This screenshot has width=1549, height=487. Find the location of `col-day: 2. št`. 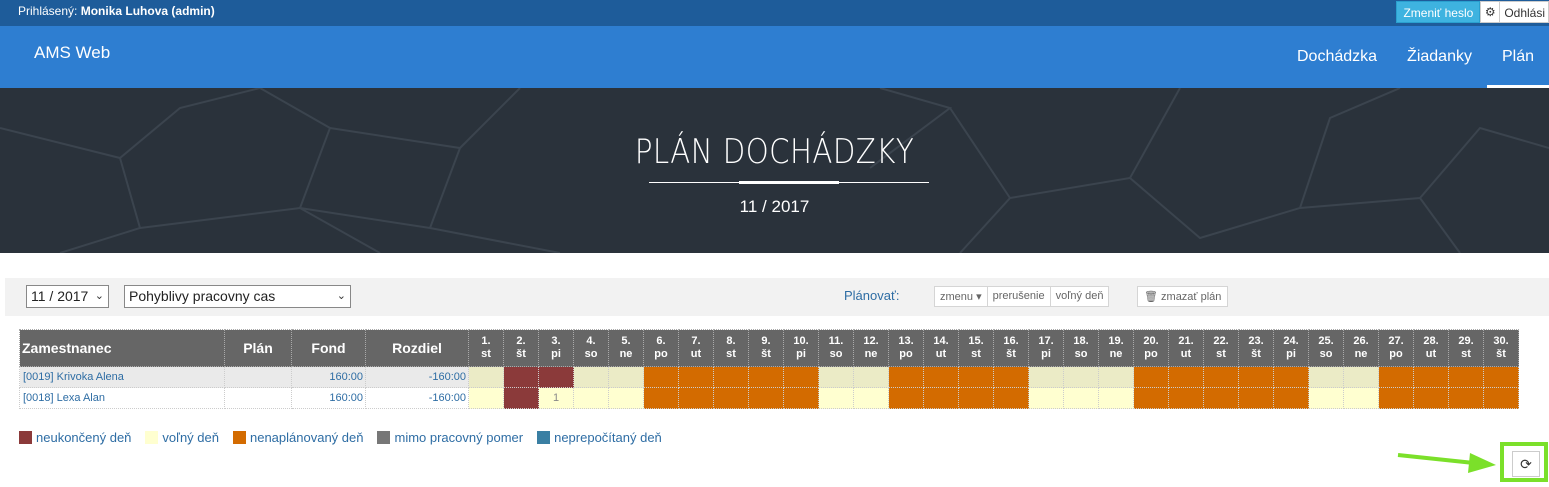

col-day: 2. št is located at coordinates (521, 348).